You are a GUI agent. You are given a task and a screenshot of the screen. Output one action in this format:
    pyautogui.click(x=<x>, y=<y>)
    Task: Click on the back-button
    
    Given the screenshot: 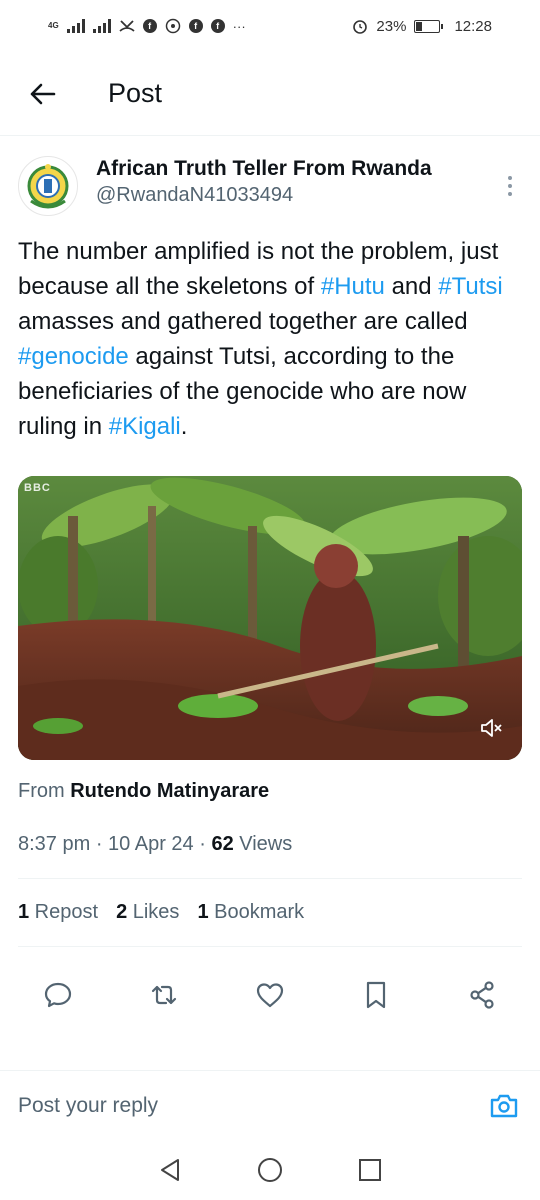 What is the action you would take?
    pyautogui.click(x=42, y=94)
    